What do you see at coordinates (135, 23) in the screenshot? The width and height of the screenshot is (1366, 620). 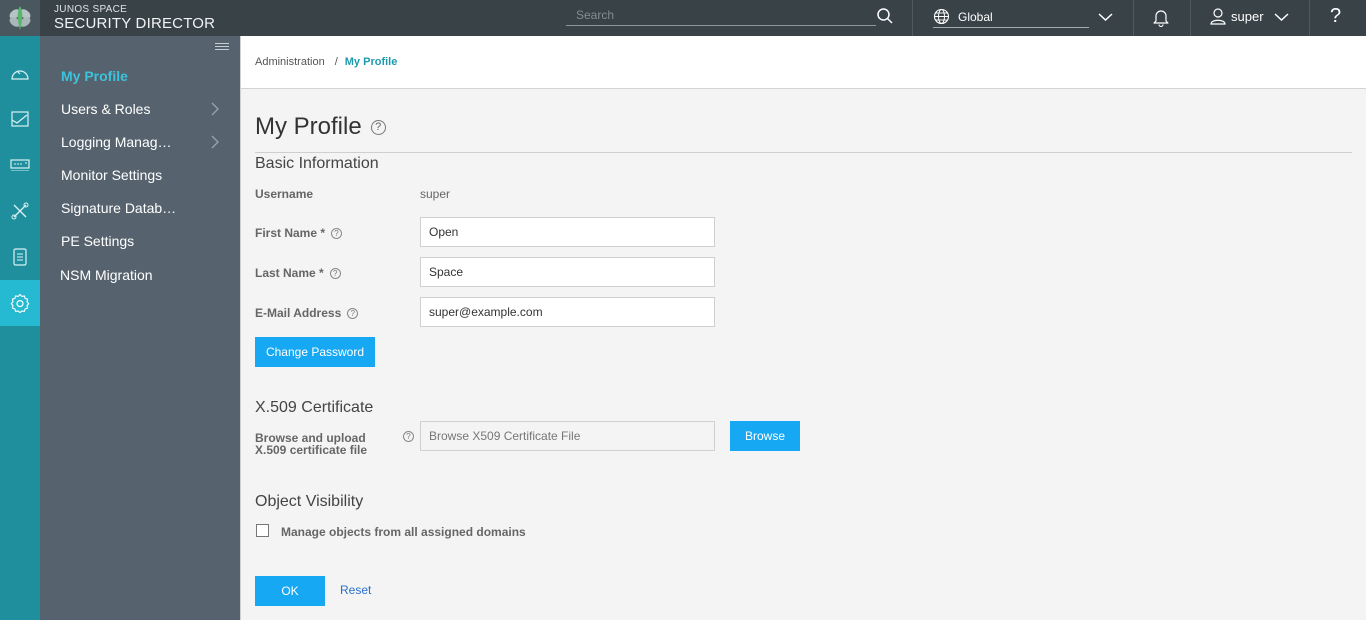 I see `brand-title: SECURITY DIRECTOR` at bounding box center [135, 23].